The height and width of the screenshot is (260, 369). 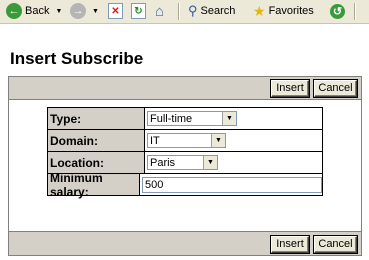 What do you see at coordinates (96, 140) in the screenshot?
I see `domain-label: Domain:` at bounding box center [96, 140].